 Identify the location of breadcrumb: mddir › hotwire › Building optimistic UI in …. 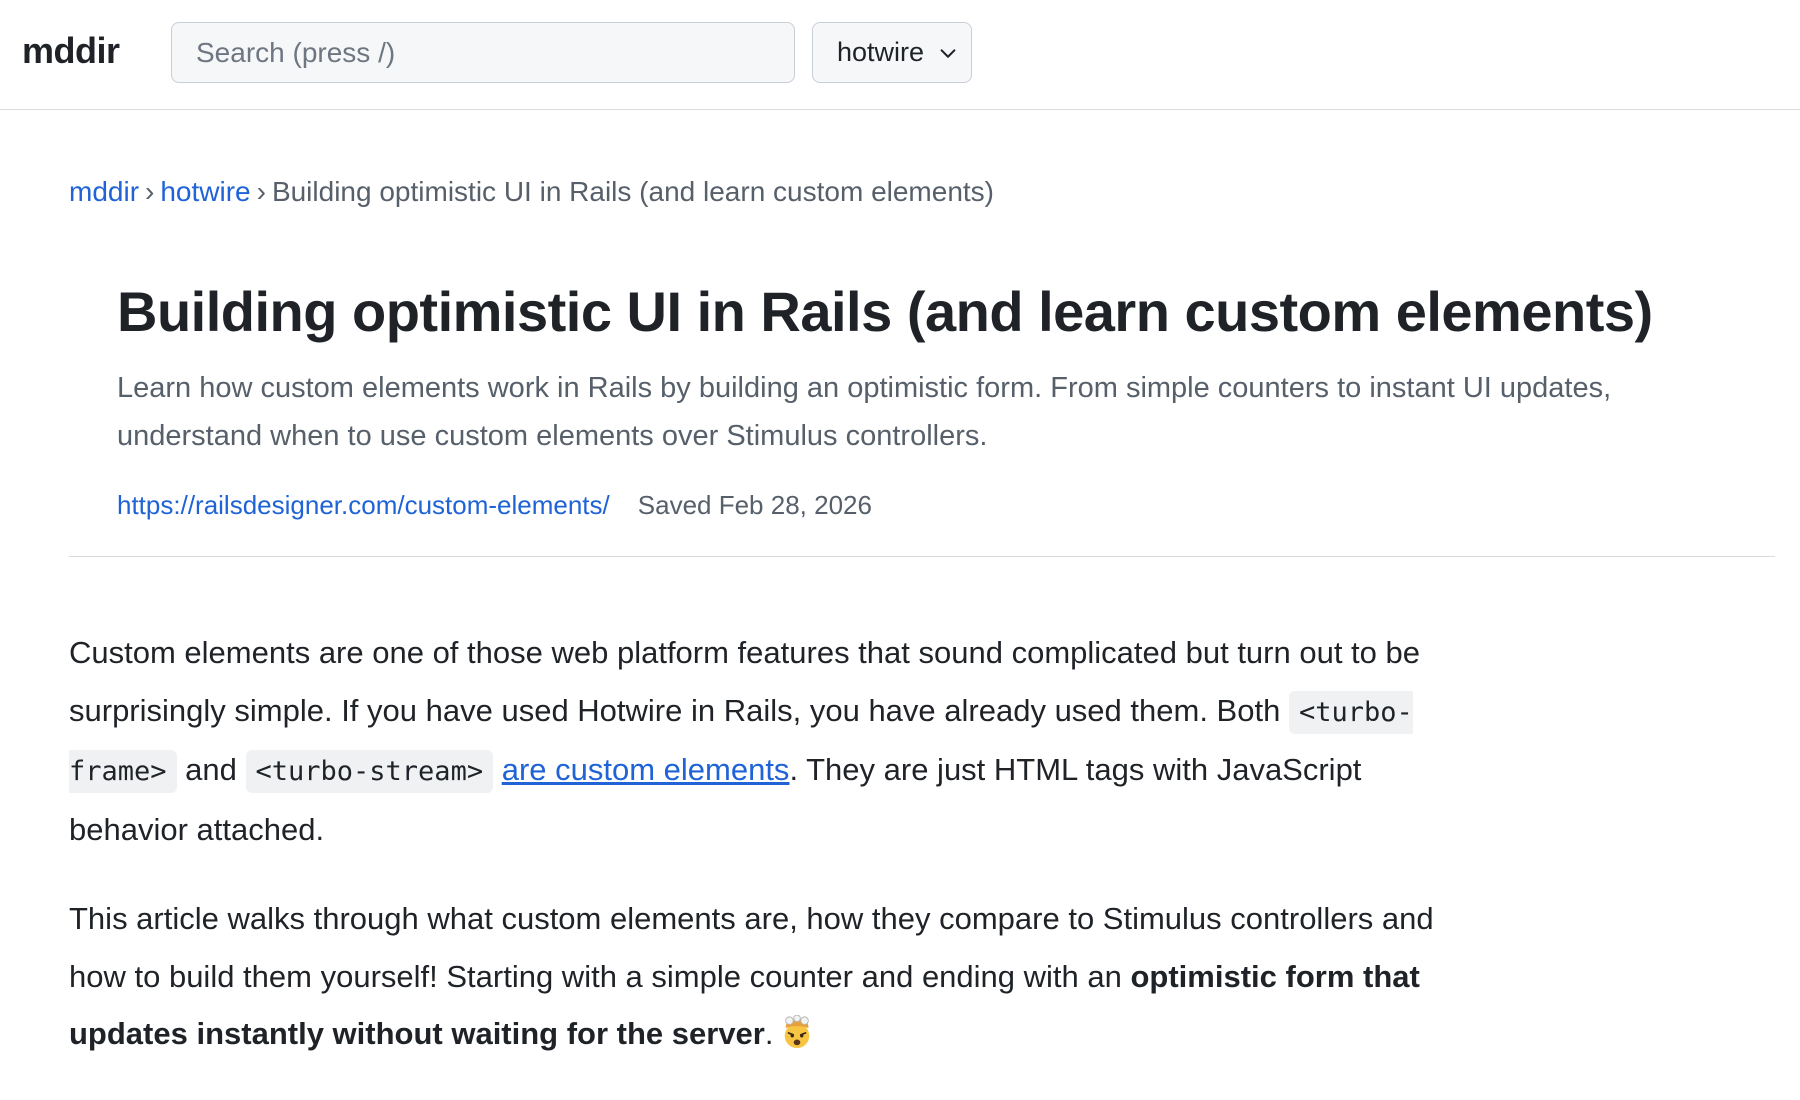
(531, 192).